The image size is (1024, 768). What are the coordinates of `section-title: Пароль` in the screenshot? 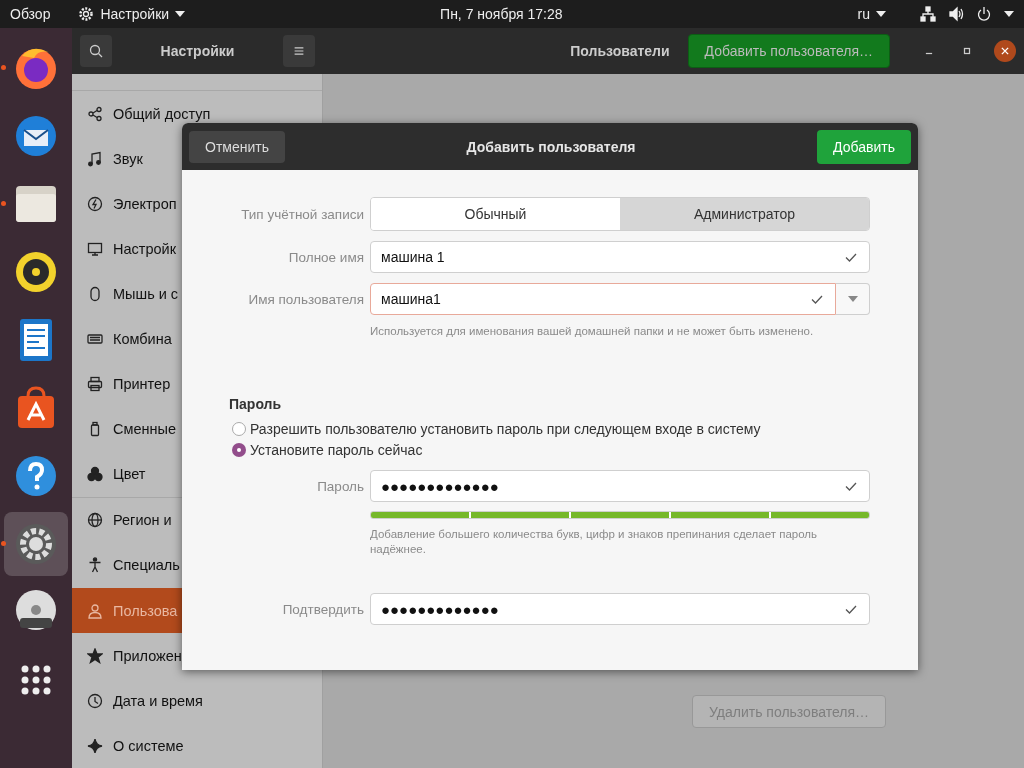 It's located at (255, 404).